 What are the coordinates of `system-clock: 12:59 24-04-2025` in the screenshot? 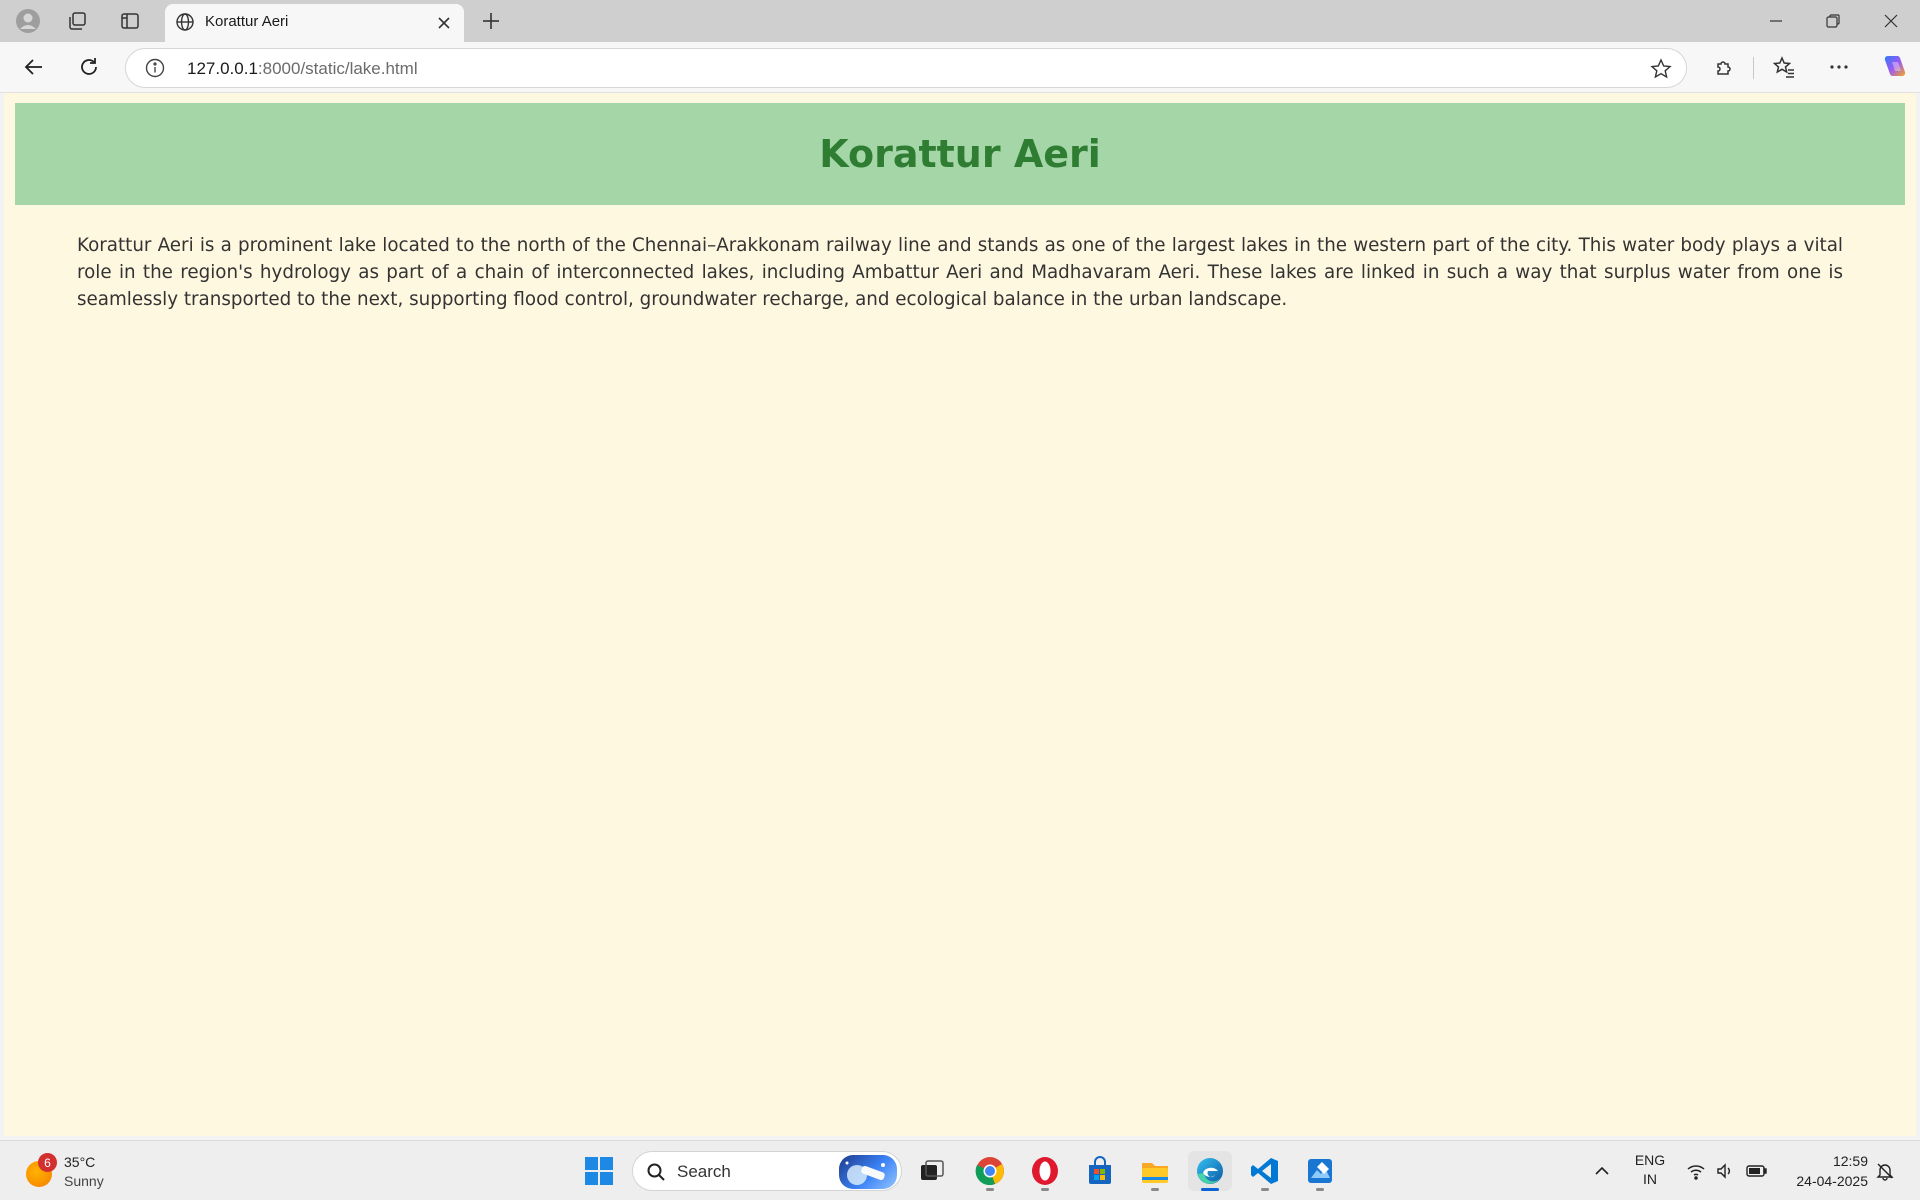 It's located at (1824, 1171).